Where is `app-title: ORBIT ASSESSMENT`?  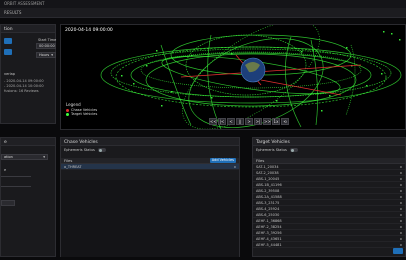
app-title: ORBIT ASSESSMENT is located at coordinates (24, 3).